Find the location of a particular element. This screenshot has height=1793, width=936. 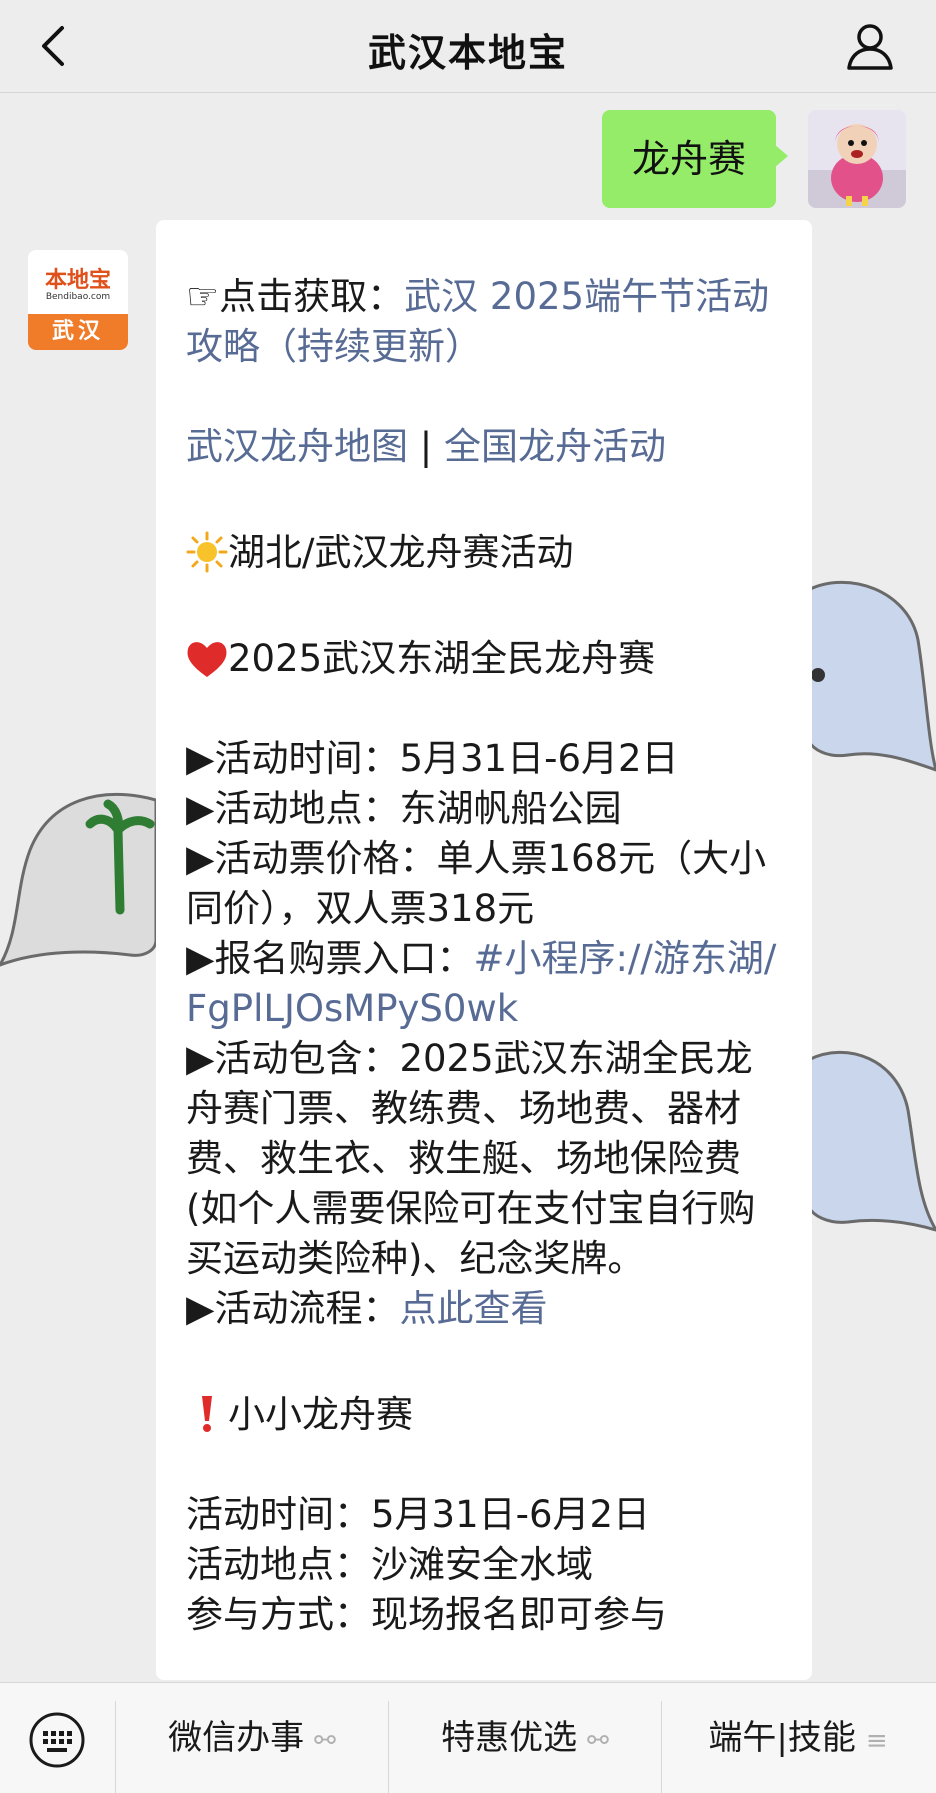

user-message-text: 龙舟赛 is located at coordinates (688, 159).